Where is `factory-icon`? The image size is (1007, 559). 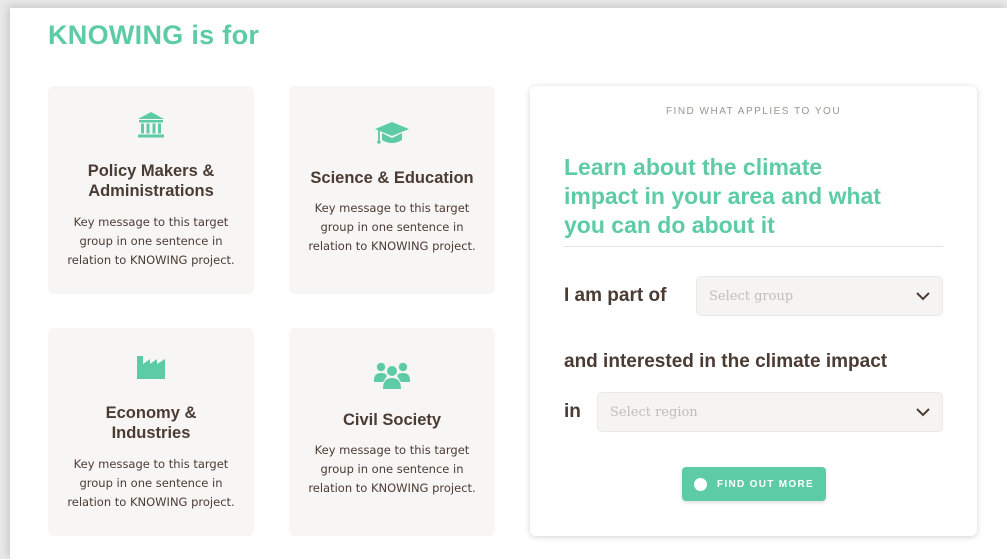 factory-icon is located at coordinates (151, 366).